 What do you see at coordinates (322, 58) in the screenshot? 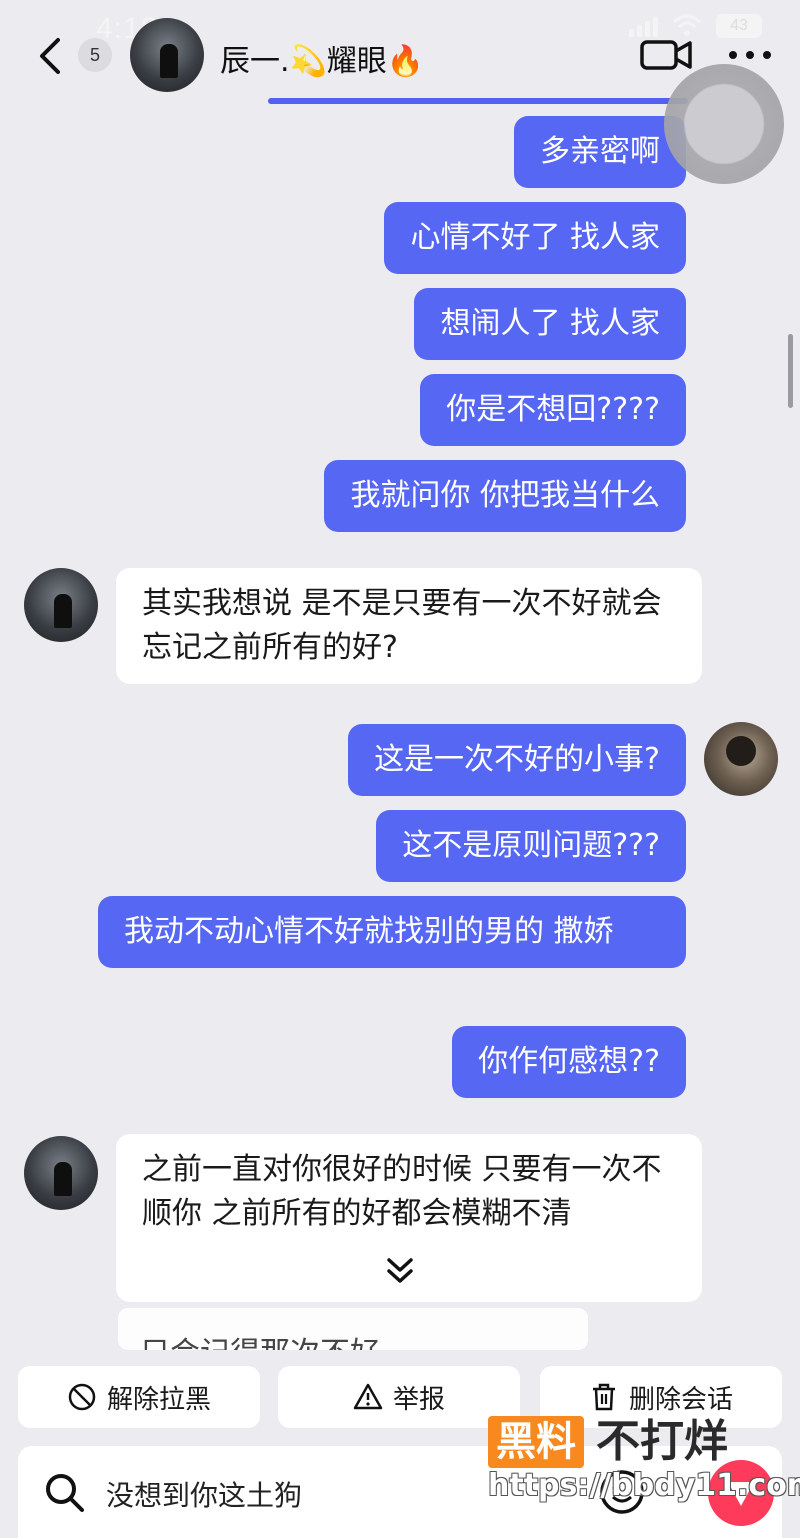
I see `contact-name: 辰一.💫耀眼🔥` at bounding box center [322, 58].